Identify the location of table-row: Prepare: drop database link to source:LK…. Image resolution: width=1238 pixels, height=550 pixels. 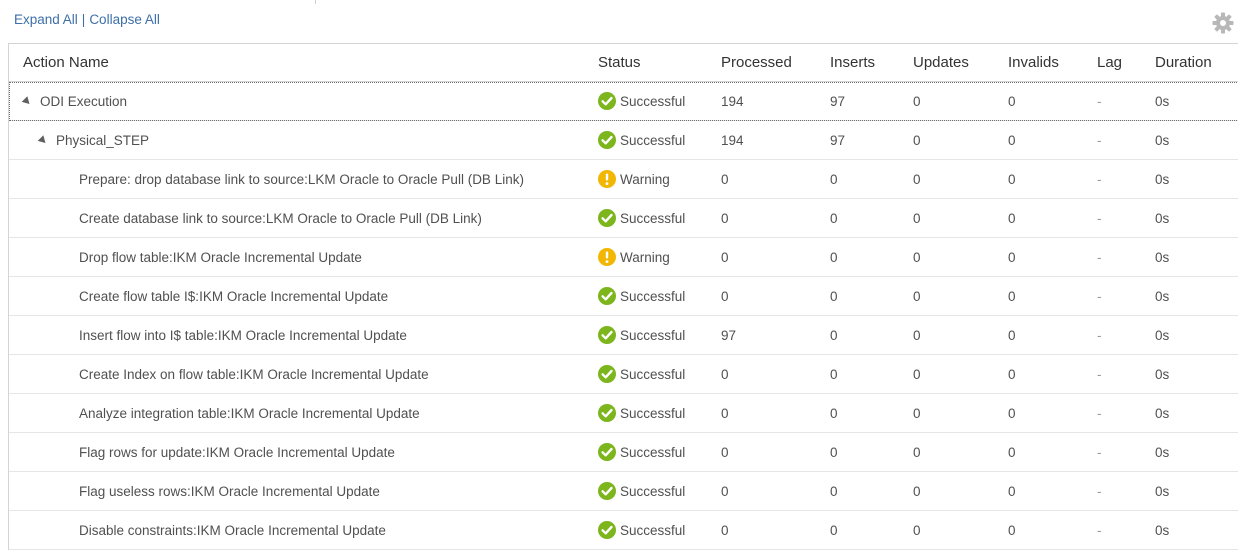
(623, 179).